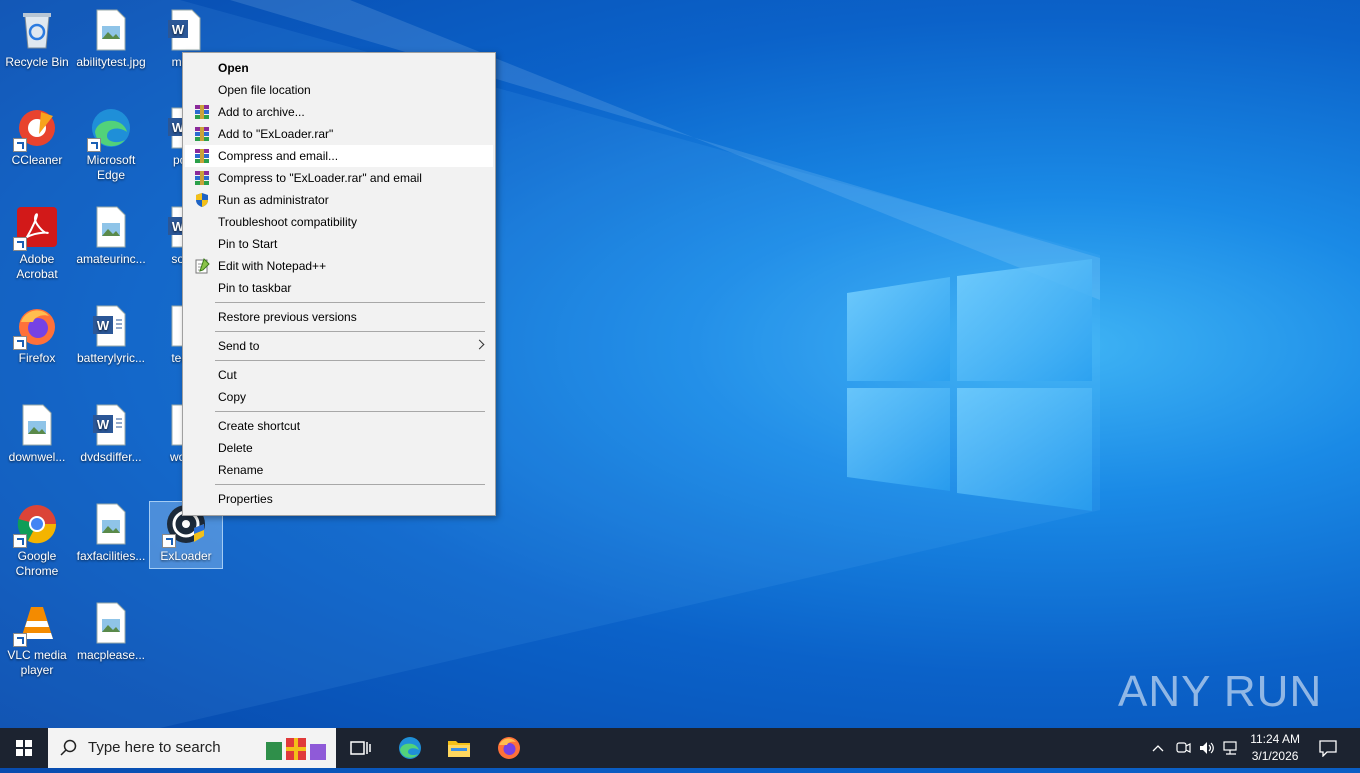  Describe the element at coordinates (264, 90) in the screenshot. I see `menu-item-label: Open file location` at that location.